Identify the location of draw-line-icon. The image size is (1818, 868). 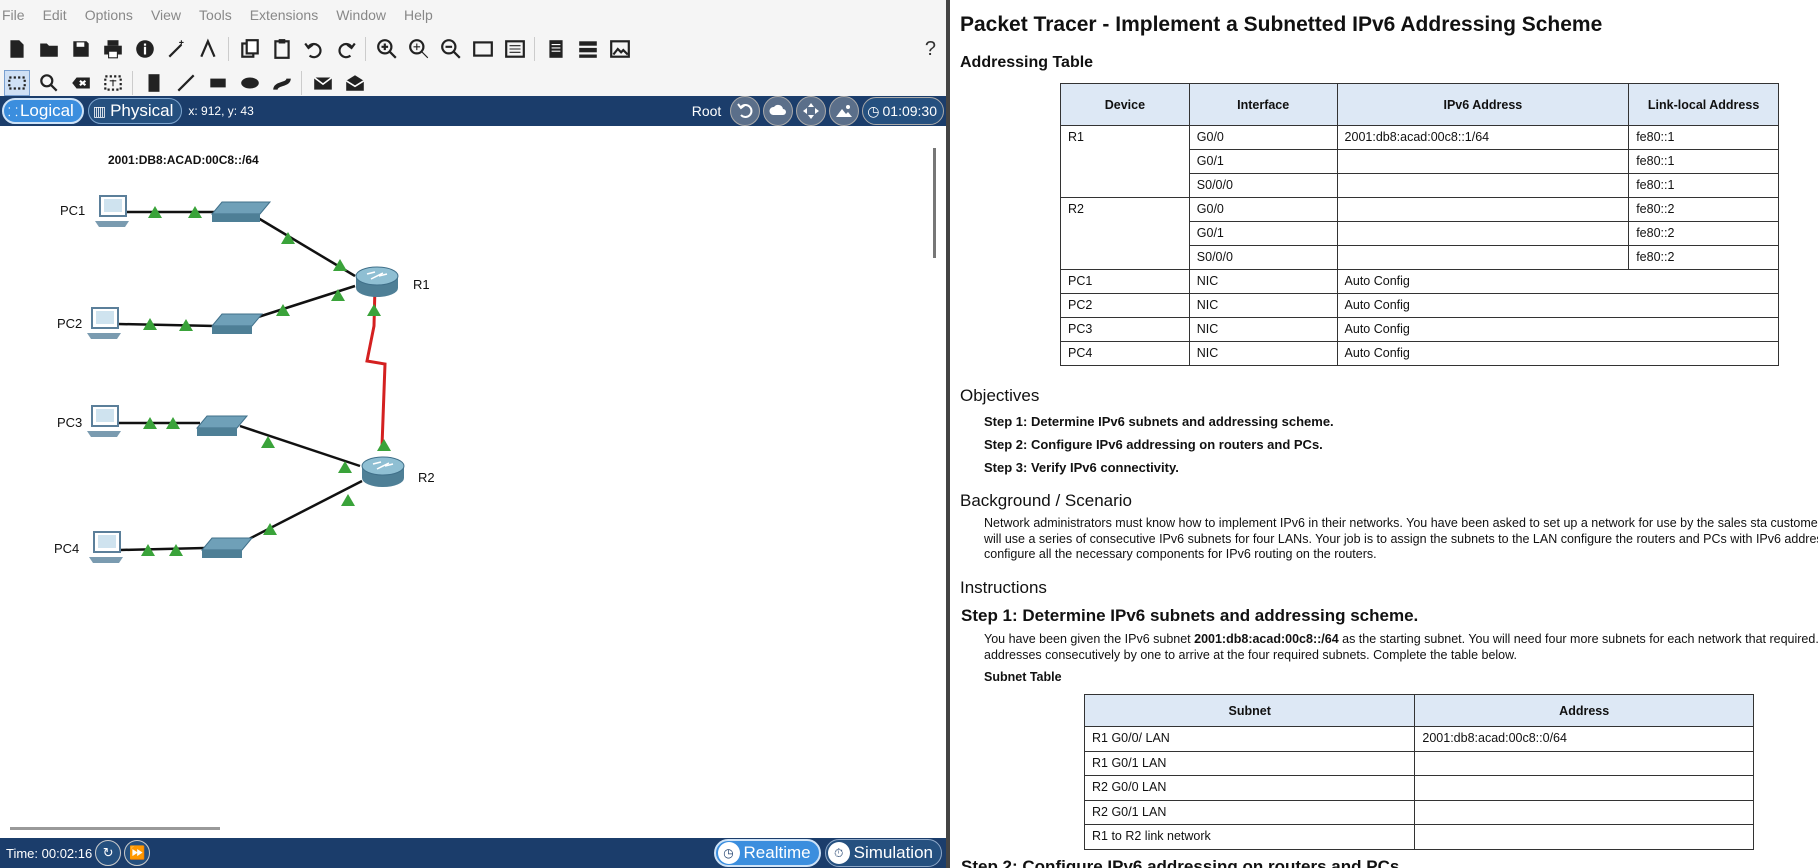
(186, 83).